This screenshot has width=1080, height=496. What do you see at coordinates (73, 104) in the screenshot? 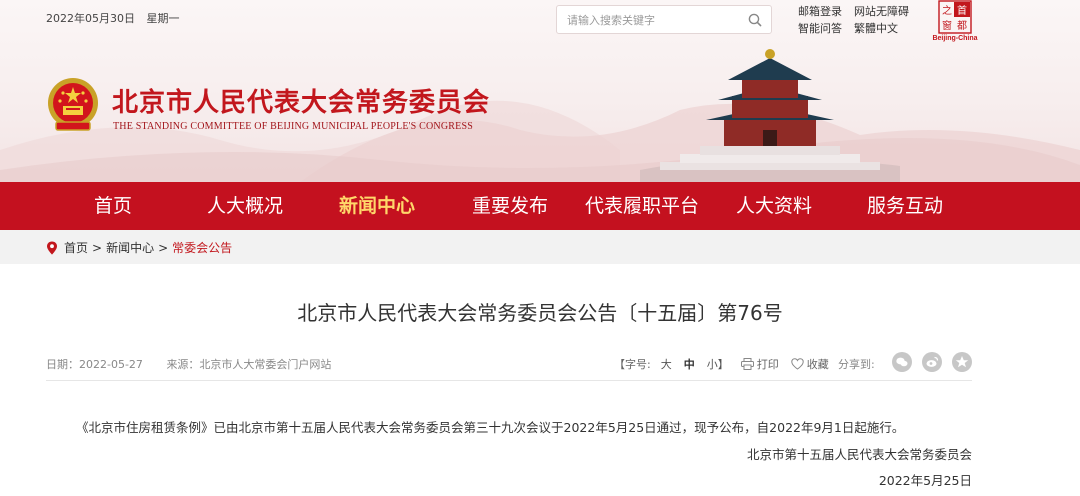
I see `national-emblem-icon` at bounding box center [73, 104].